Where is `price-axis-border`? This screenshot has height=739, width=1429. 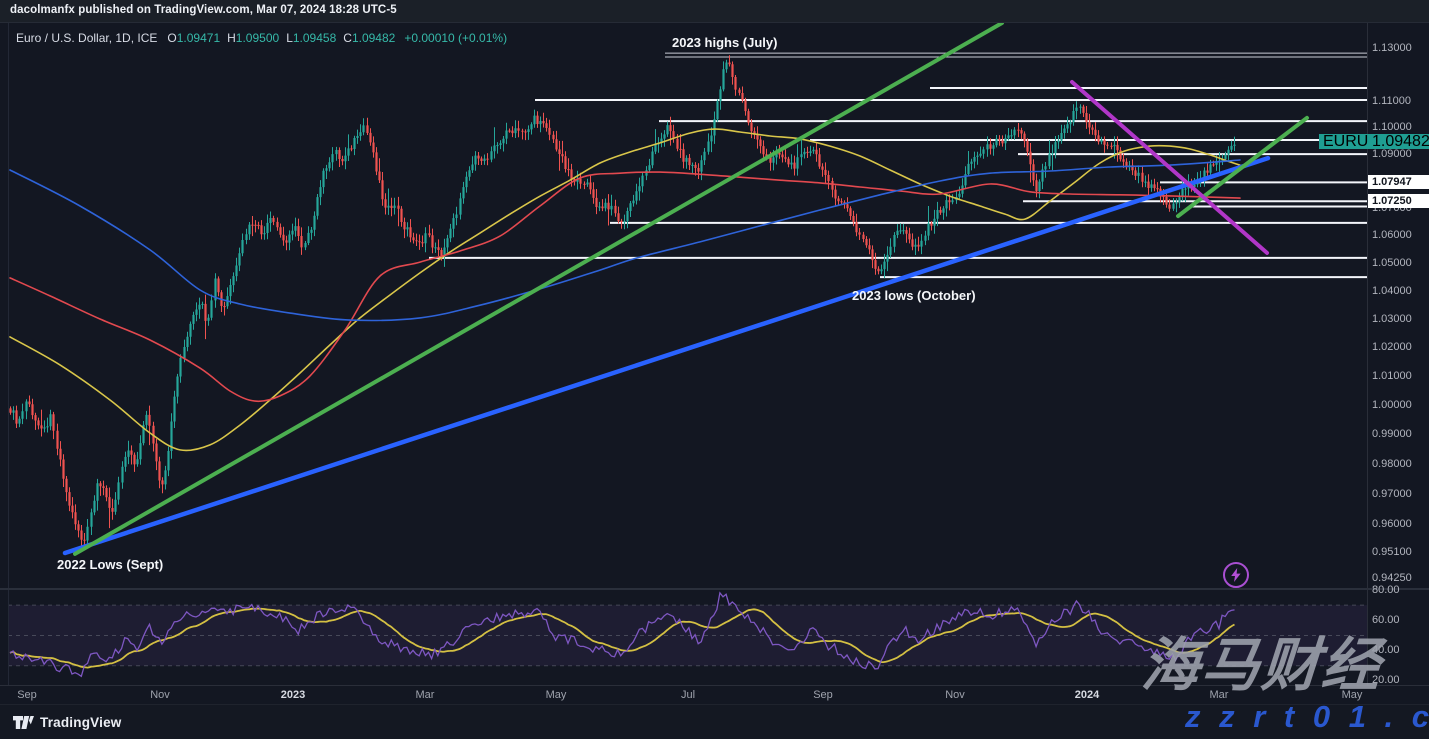
price-axis-border is located at coordinates (1367, 353).